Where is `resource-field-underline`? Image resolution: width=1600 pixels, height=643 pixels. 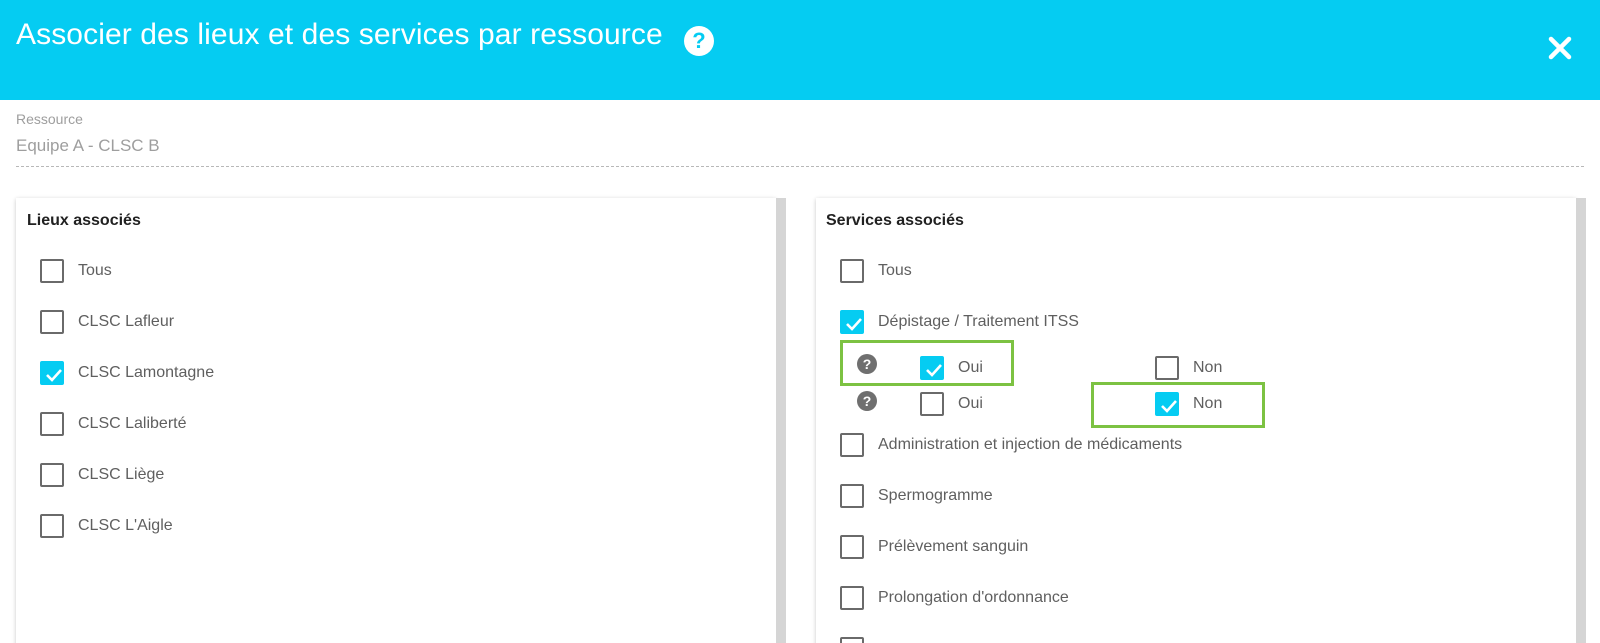 resource-field-underline is located at coordinates (800, 166).